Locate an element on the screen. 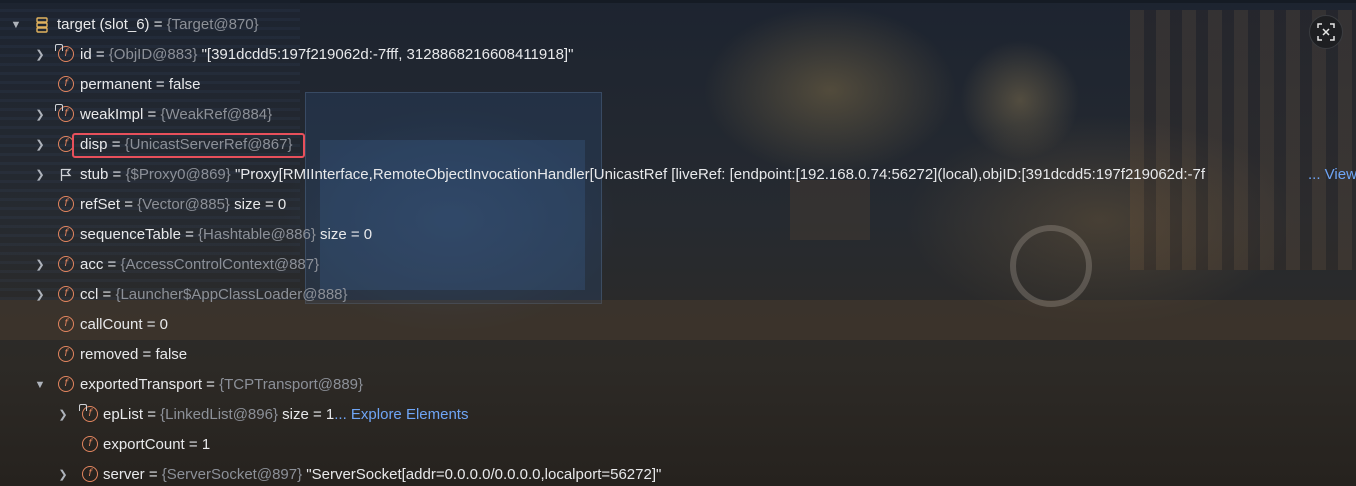  tree-row-exportcount: f exportCount = 1 is located at coordinates (678, 445).